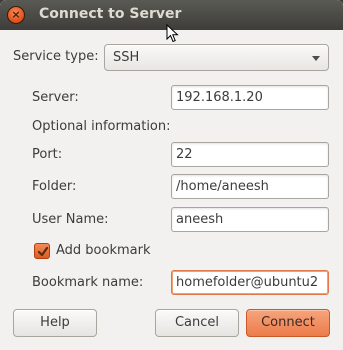 Image resolution: width=343 pixels, height=350 pixels. I want to click on port-input: 22, so click(250, 154).